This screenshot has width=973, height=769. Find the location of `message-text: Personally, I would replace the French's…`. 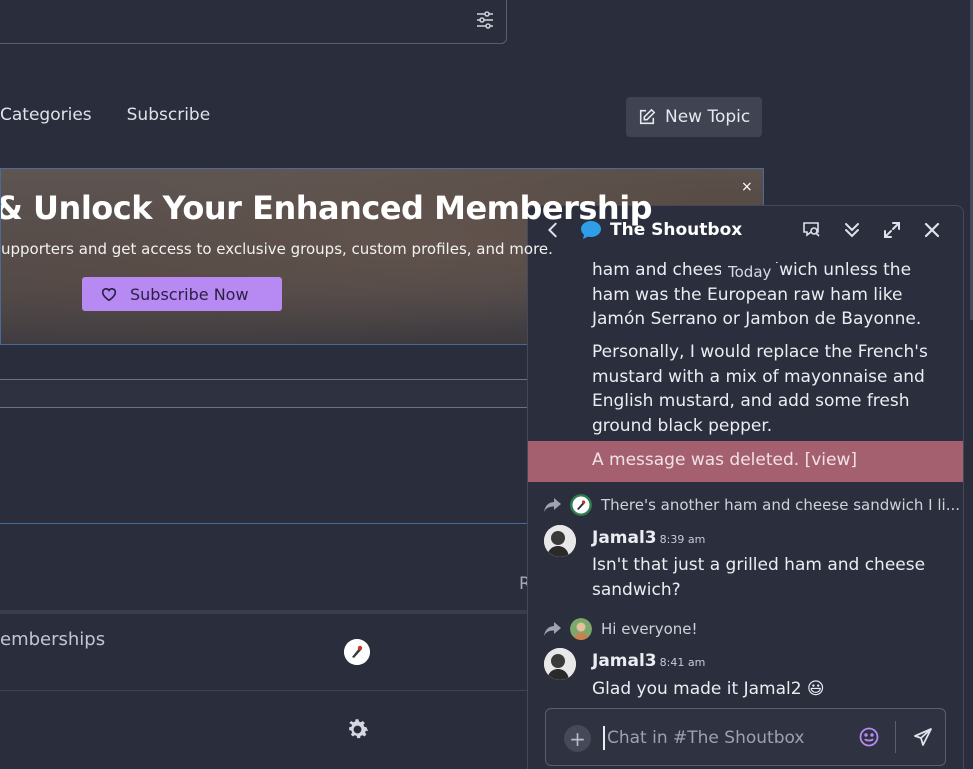

message-text: Personally, I would replace the French's… is located at coordinates (760, 389).